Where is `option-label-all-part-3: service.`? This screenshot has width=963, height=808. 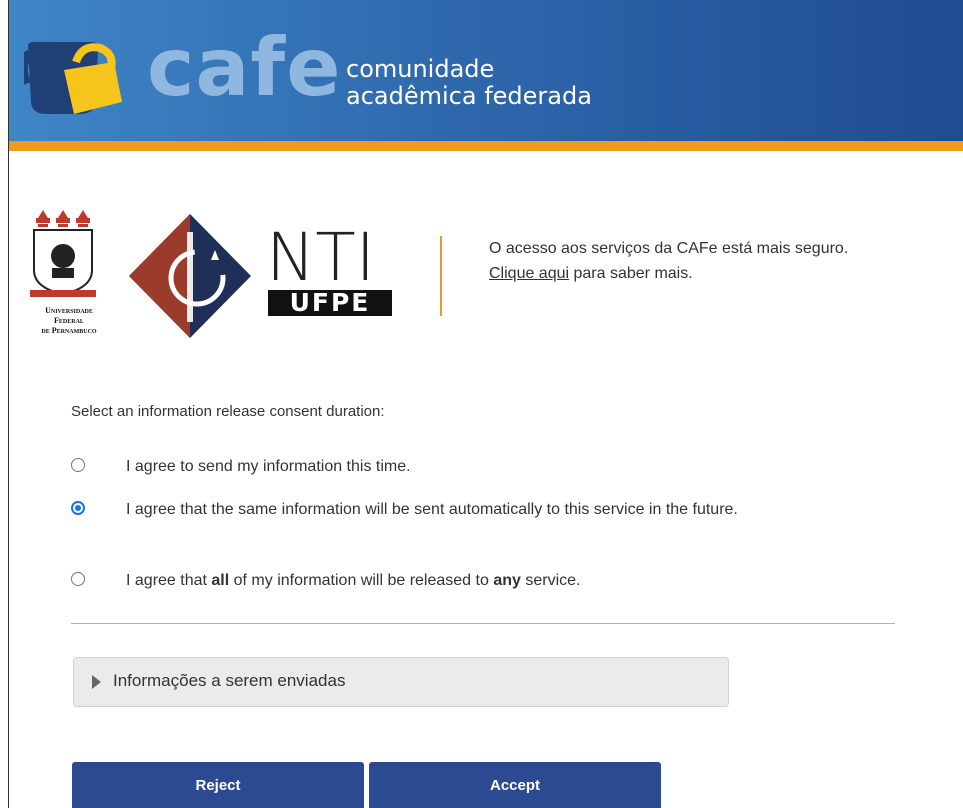 option-label-all-part-3: service. is located at coordinates (550, 580).